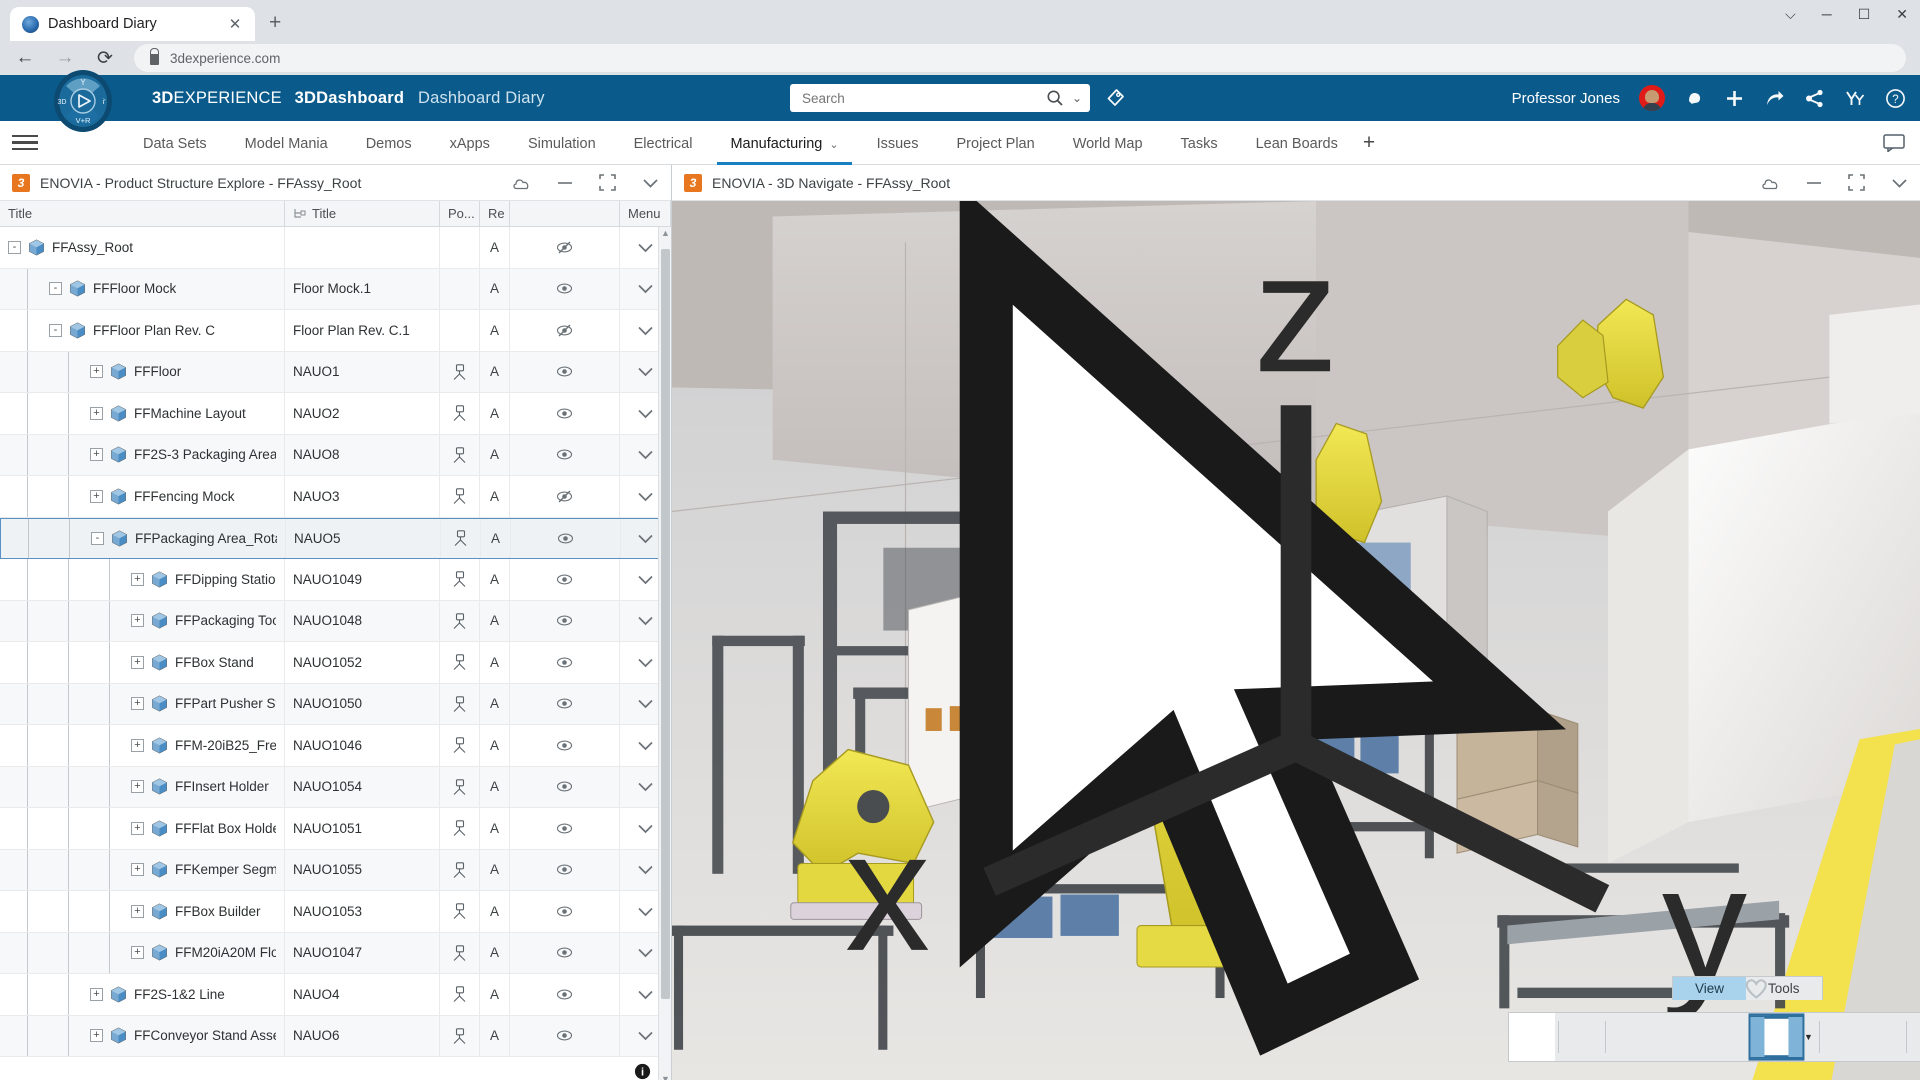 This screenshot has width=1920, height=1080. Describe the element at coordinates (335, 1036) in the screenshot. I see `table-row: + FFConveyor Stand Assembly .. NAUO6 A` at that location.